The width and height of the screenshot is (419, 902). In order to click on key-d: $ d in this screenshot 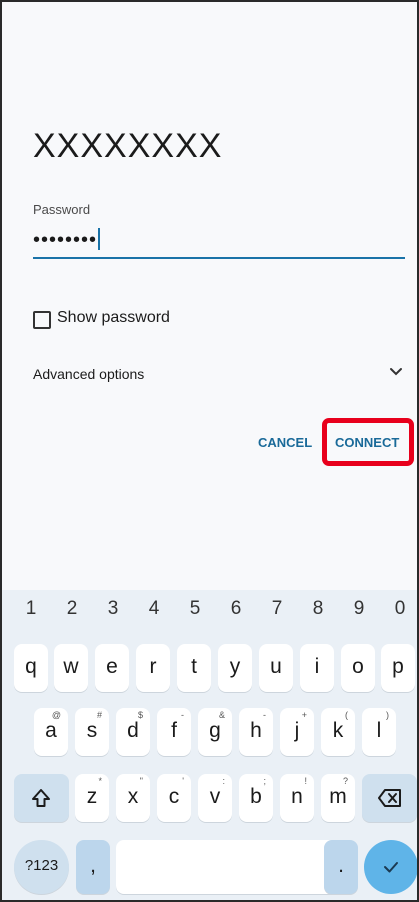, I will do `click(133, 732)`.